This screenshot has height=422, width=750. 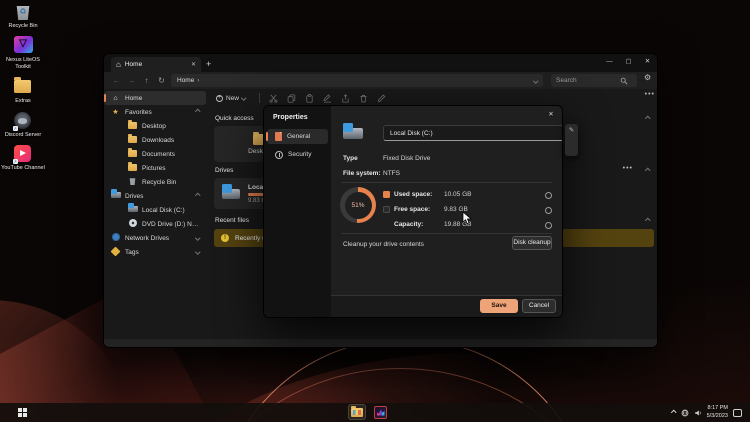 I want to click on new-button-label: New, so click(x=233, y=98).